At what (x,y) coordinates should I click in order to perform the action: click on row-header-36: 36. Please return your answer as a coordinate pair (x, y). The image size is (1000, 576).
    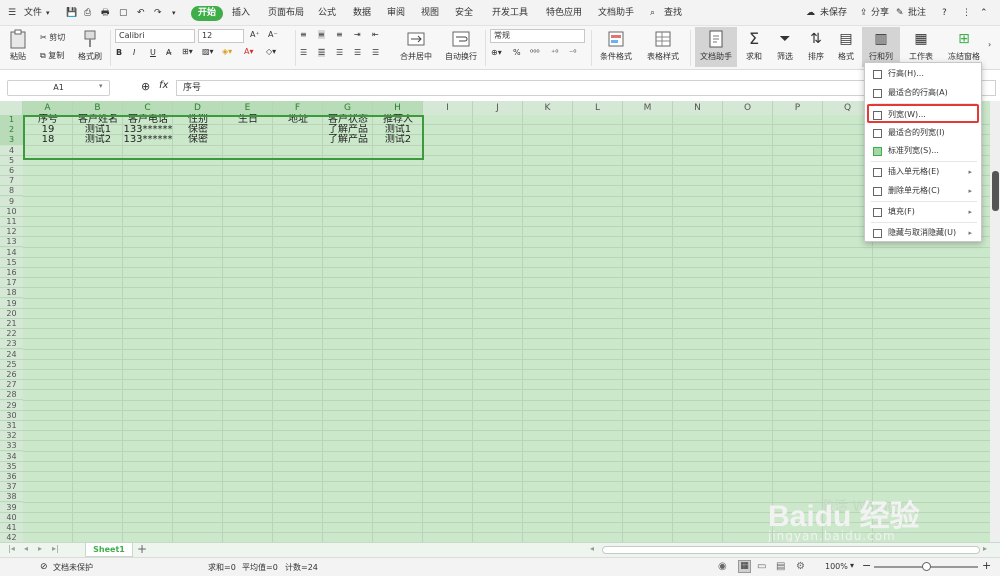
    Looking at the image, I should click on (11, 477).